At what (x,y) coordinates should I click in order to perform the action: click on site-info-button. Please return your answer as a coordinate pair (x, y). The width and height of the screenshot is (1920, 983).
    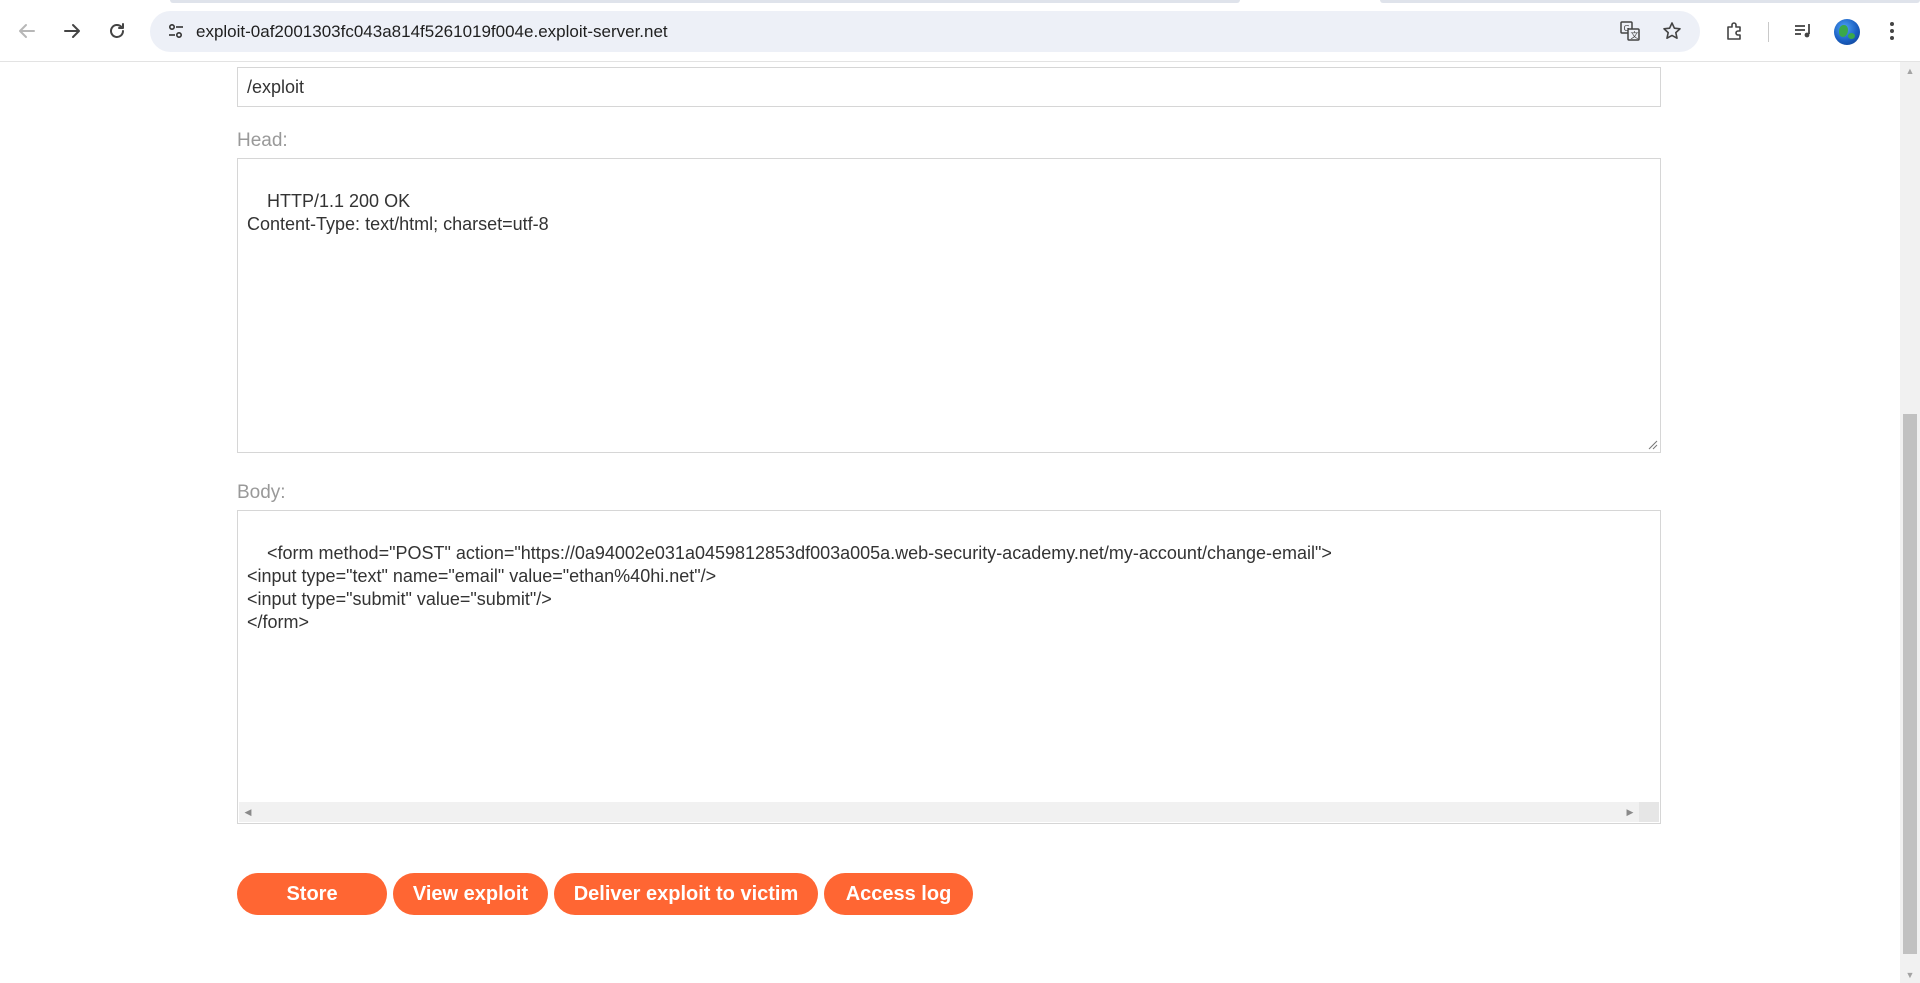
    Looking at the image, I should click on (176, 31).